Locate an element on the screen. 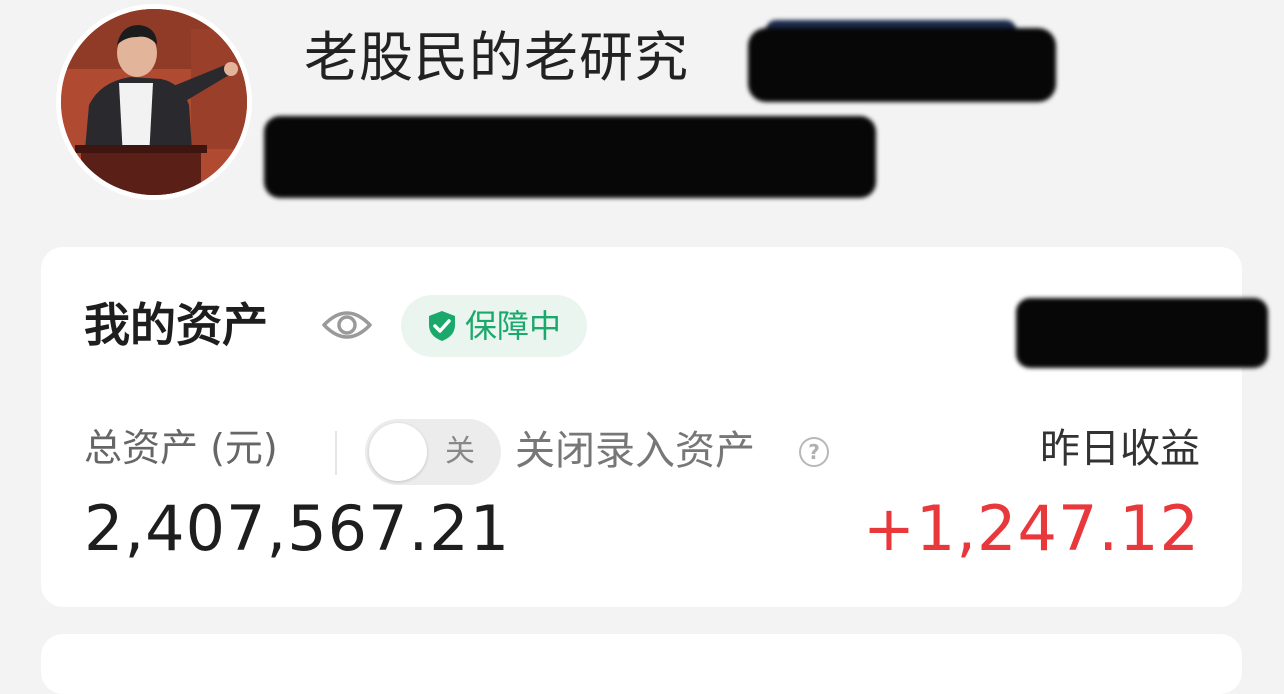 The width and height of the screenshot is (1284, 694). avatar-photo is located at coordinates (154, 102).